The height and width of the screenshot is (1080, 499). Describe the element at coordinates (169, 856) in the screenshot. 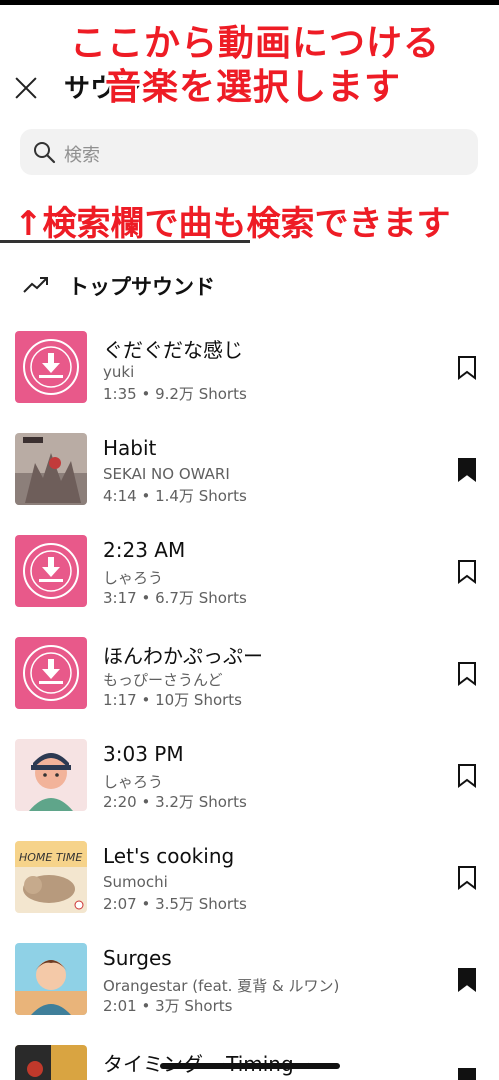

I see `track-title: Let's cooking` at that location.